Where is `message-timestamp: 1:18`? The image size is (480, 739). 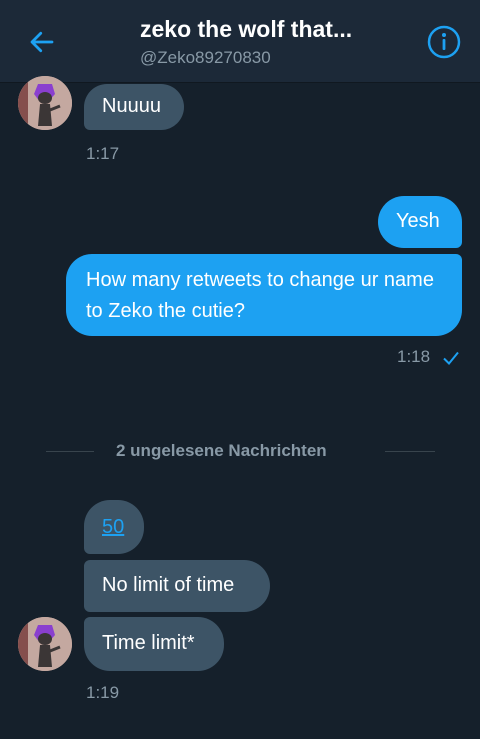
message-timestamp: 1:18 is located at coordinates (414, 356).